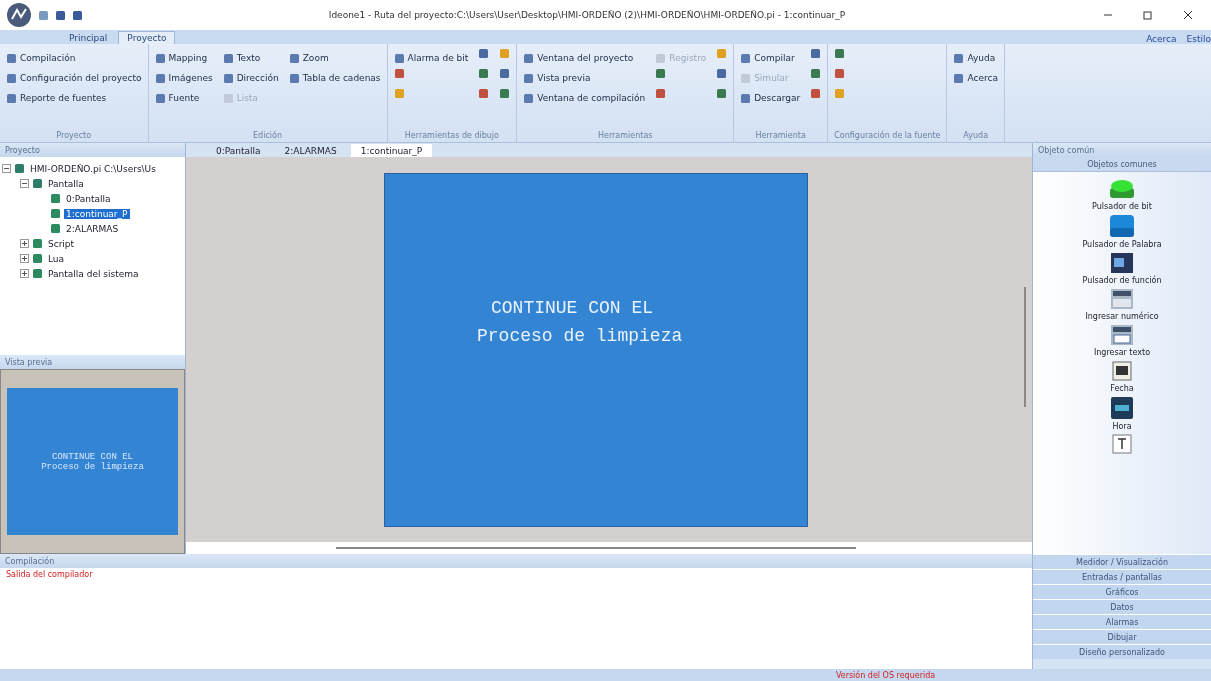  What do you see at coordinates (22, 150) in the screenshot?
I see `panel-title: Proyecto` at bounding box center [22, 150].